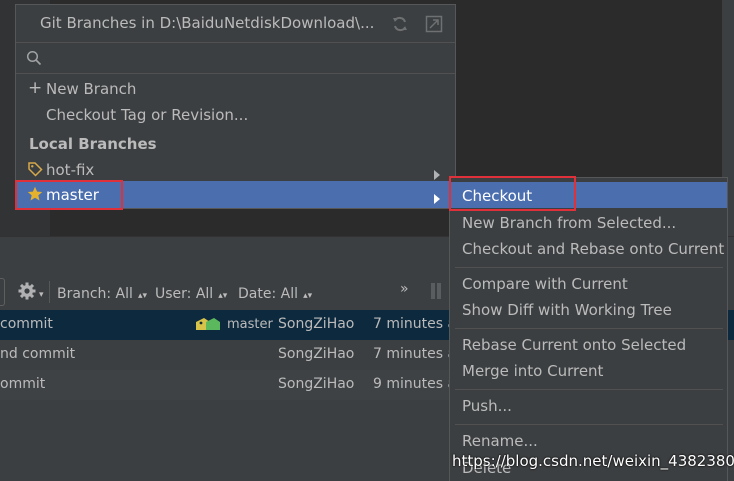 This screenshot has width=734, height=481. I want to click on submenu-arrow-icon, so click(437, 198).